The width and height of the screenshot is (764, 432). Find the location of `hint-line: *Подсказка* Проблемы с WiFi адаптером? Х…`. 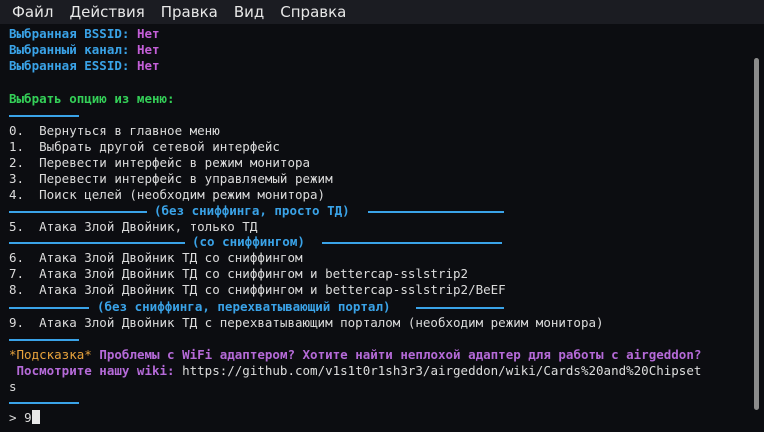

hint-line: *Подсказка* Проблемы с WiFi адаптером? Х… is located at coordinates (355, 355).